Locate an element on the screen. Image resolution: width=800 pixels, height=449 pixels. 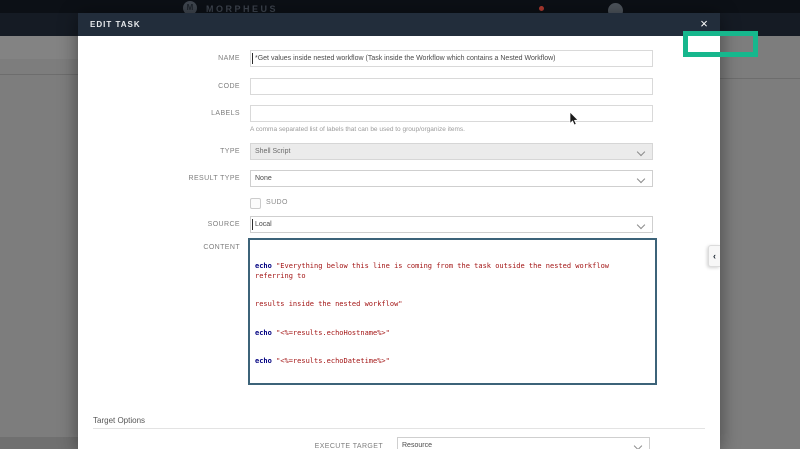
morpheus-logo-icon: M is located at coordinates (190, 7).